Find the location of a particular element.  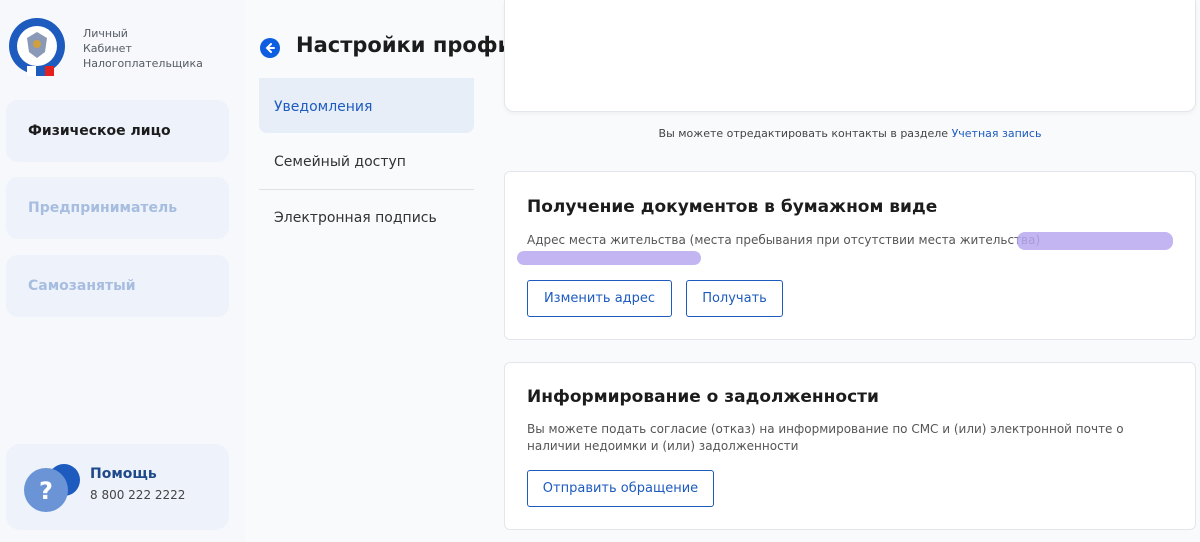

role-self-employed: Самозанятый is located at coordinates (117, 286).